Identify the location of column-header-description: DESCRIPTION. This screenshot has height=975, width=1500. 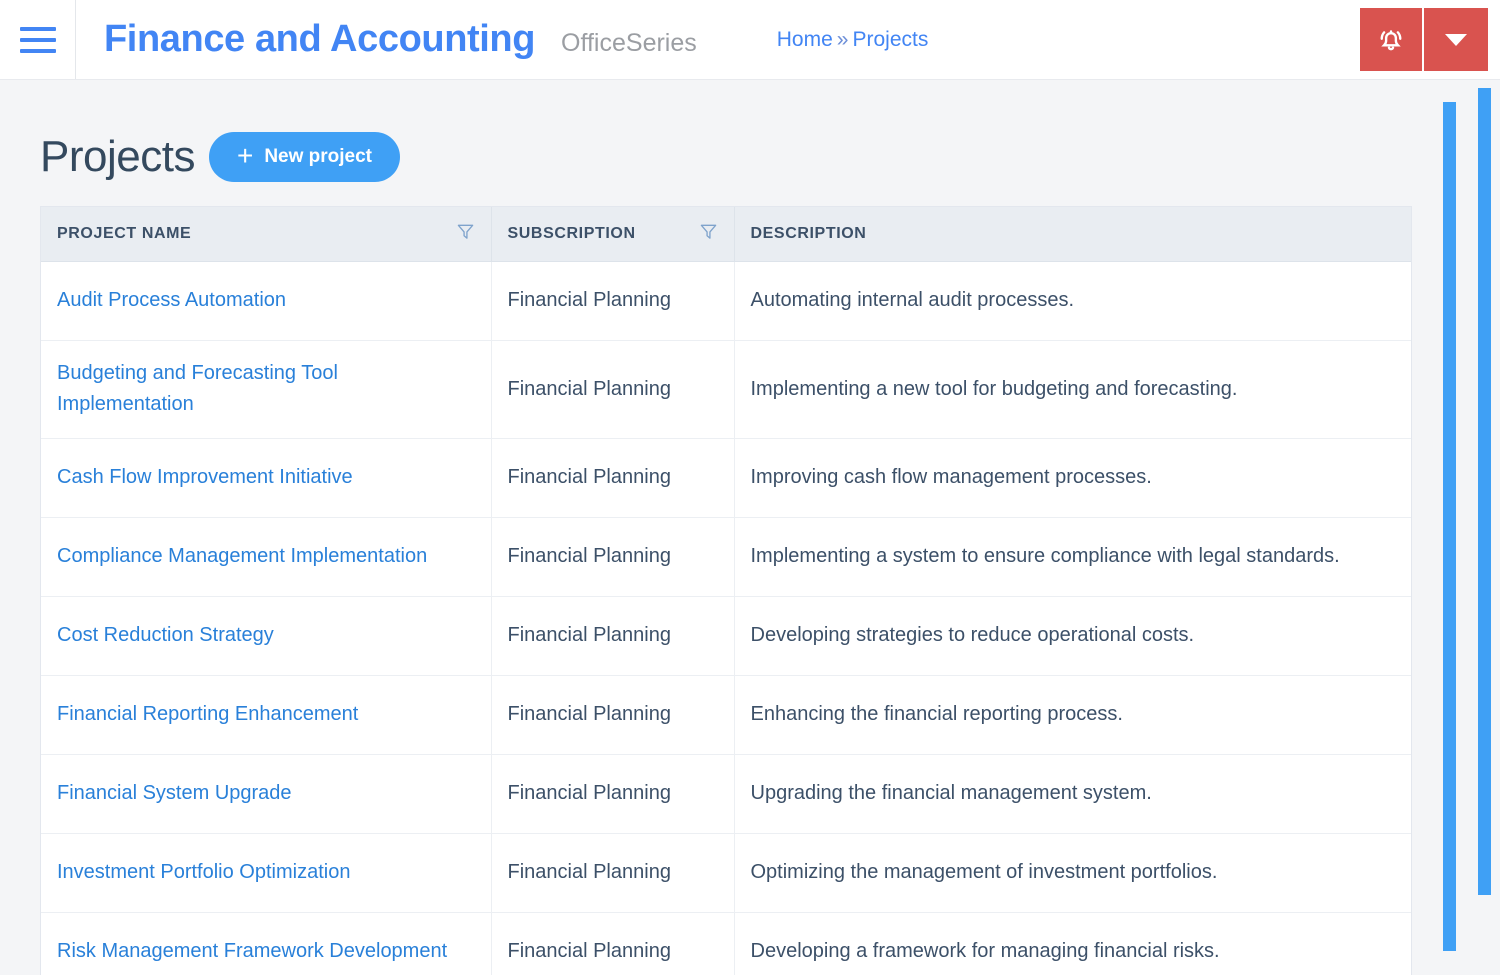
(1072, 234).